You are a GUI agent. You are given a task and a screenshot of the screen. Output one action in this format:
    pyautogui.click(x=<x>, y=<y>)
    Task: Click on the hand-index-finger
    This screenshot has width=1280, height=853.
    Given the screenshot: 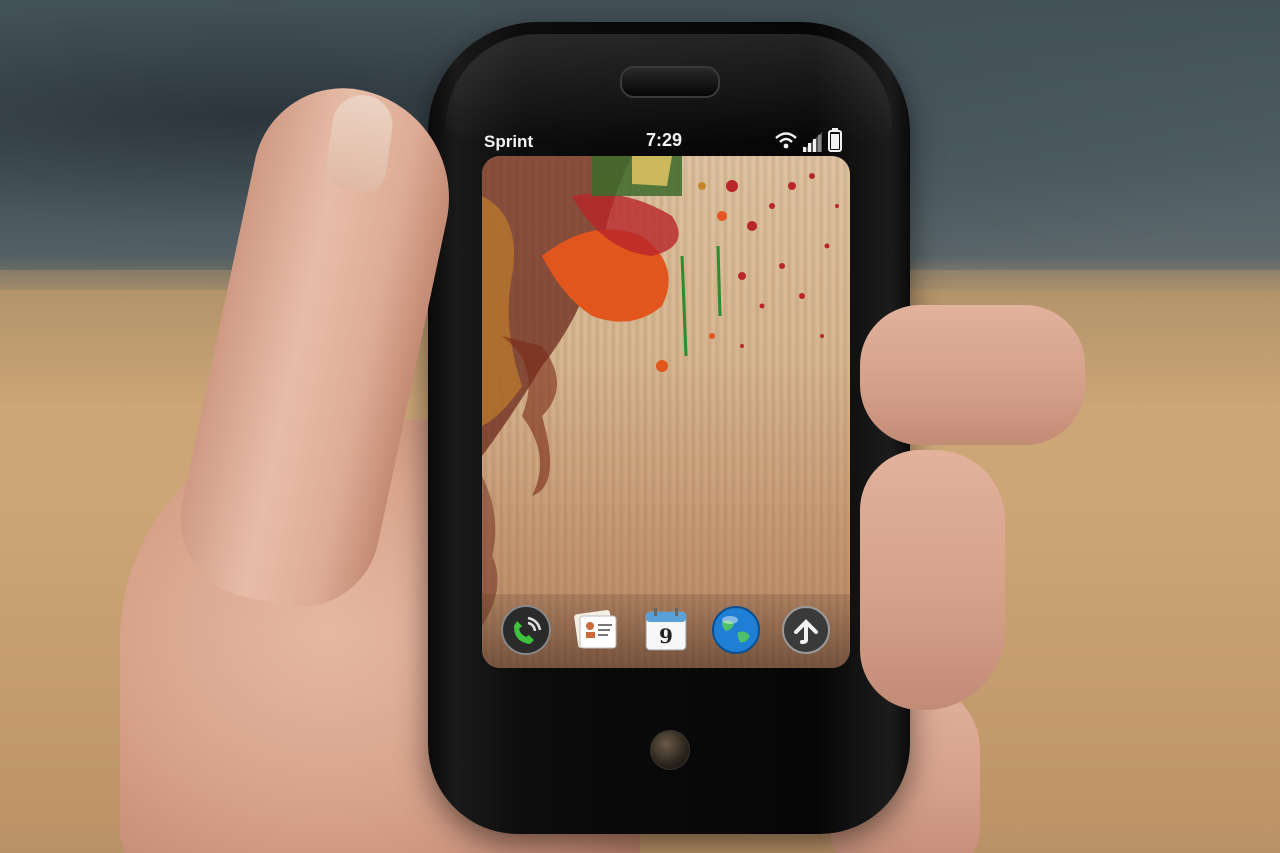 What is the action you would take?
    pyautogui.click(x=972, y=375)
    